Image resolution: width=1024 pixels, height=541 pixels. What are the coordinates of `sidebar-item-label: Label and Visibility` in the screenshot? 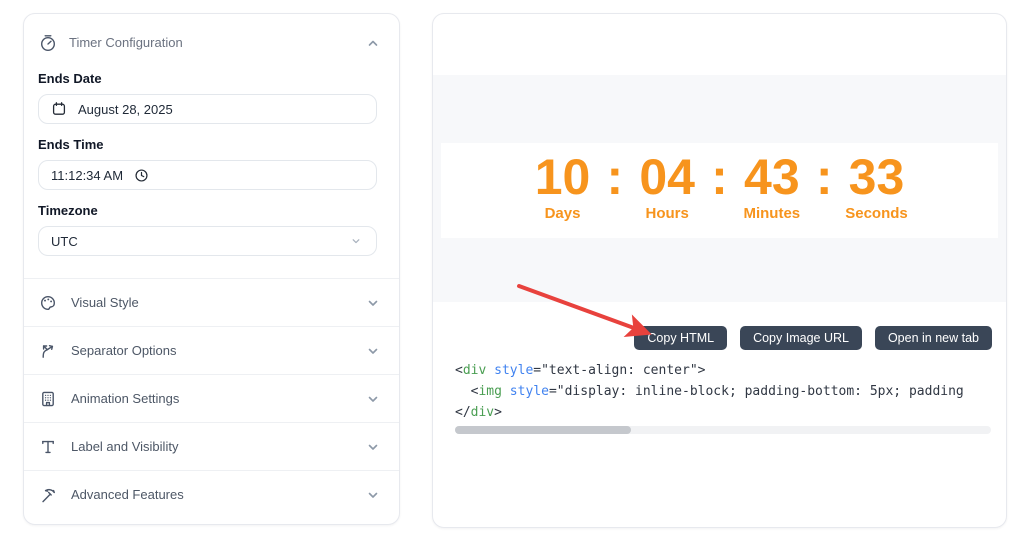 It's located at (125, 446).